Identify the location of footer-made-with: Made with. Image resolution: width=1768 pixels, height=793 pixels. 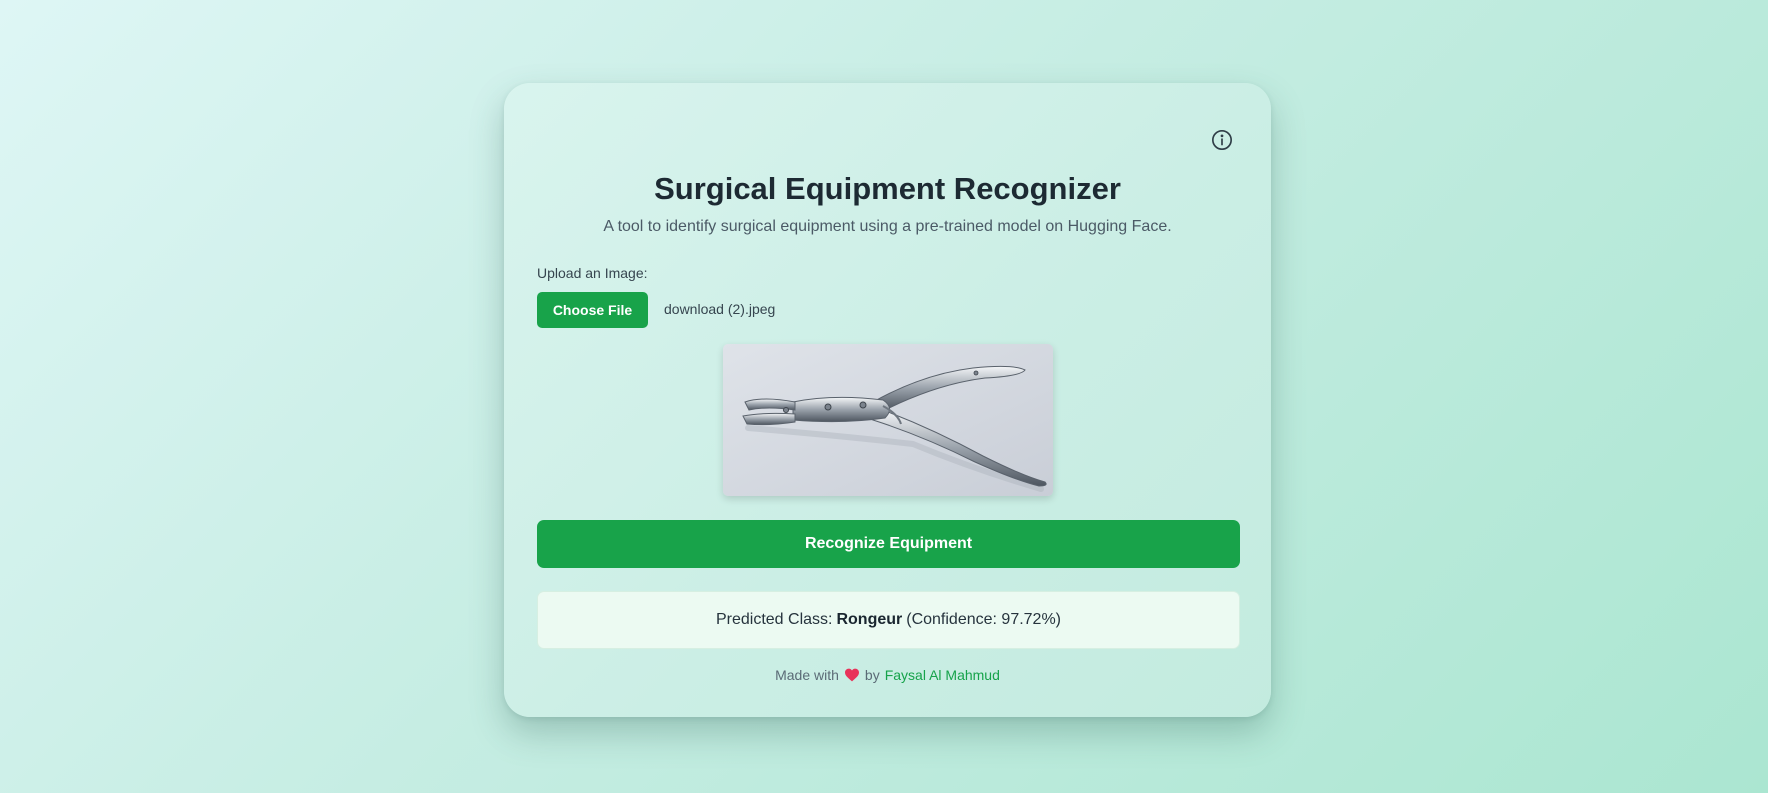
(807, 675).